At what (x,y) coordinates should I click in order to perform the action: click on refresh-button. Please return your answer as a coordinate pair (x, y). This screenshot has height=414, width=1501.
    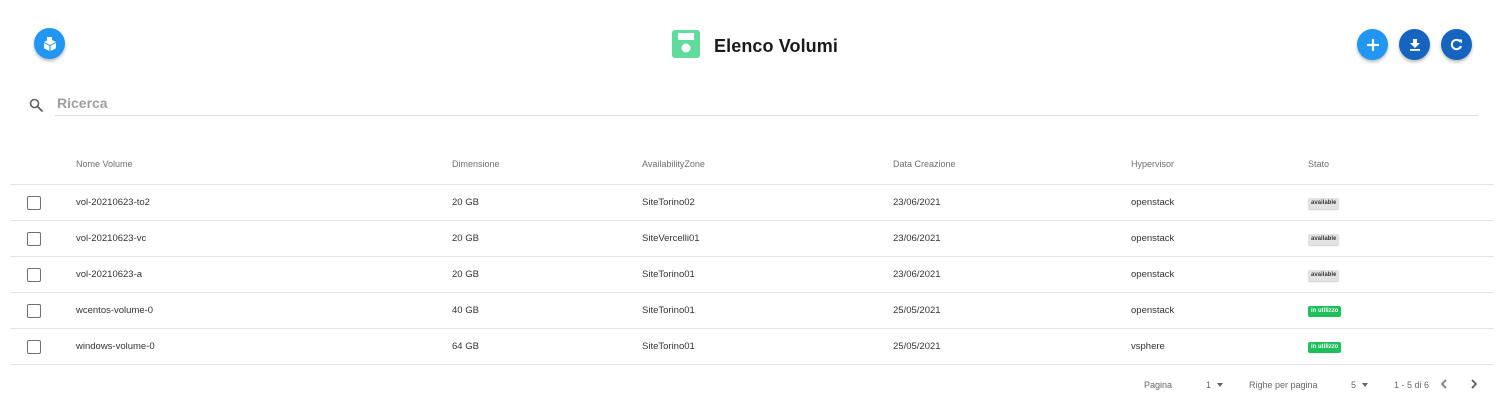
    Looking at the image, I should click on (1456, 44).